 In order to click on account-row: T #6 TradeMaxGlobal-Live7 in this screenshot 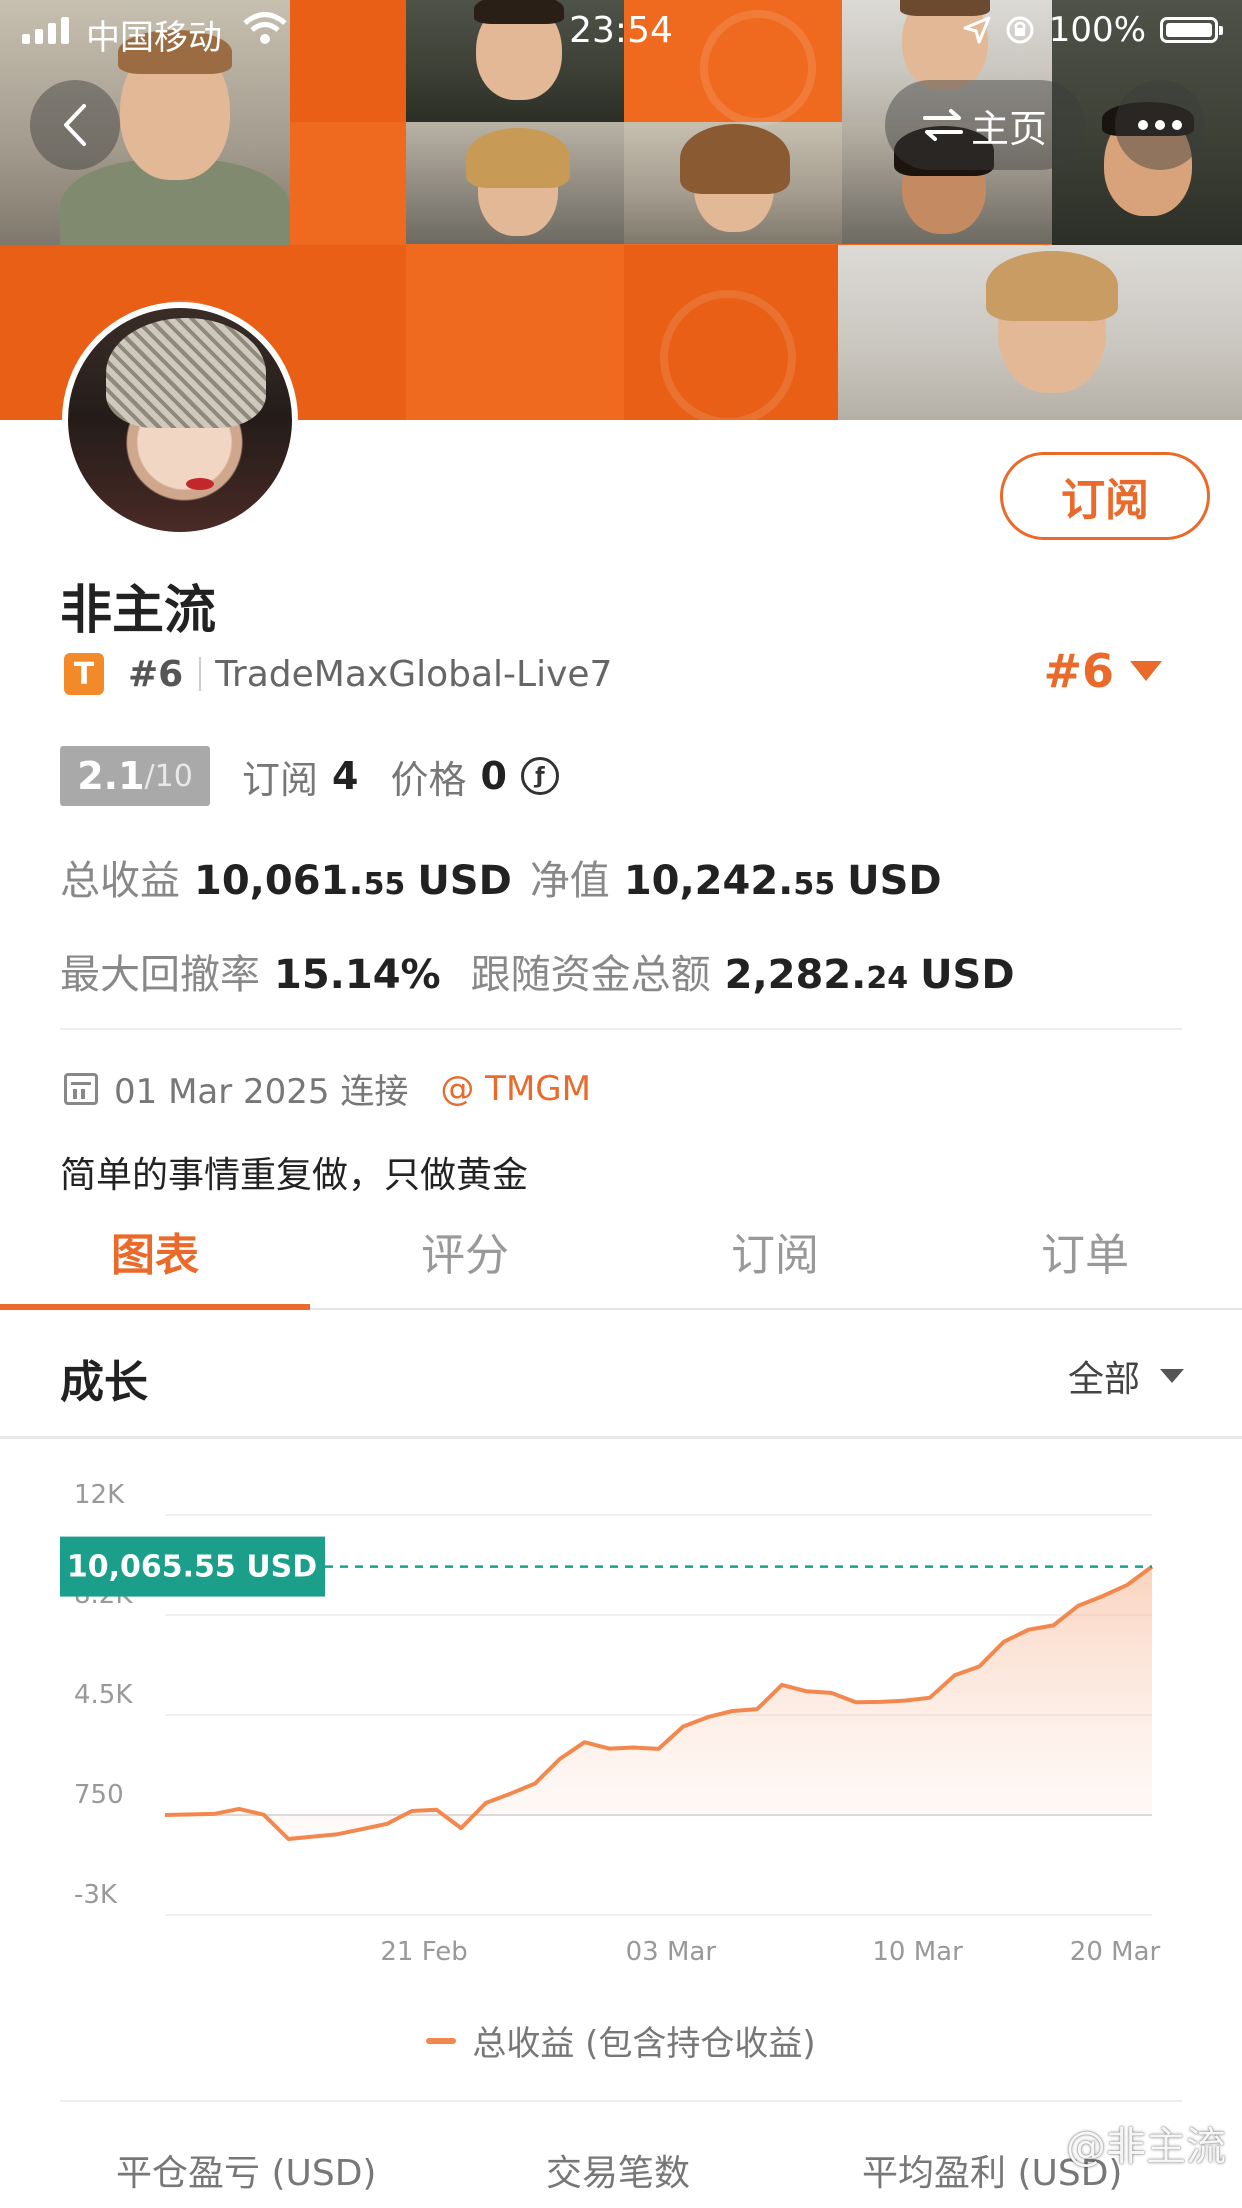, I will do `click(338, 674)`.